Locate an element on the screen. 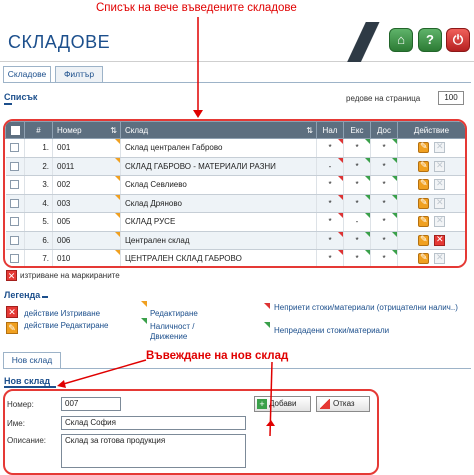  col-exc: Екс is located at coordinates (357, 130).